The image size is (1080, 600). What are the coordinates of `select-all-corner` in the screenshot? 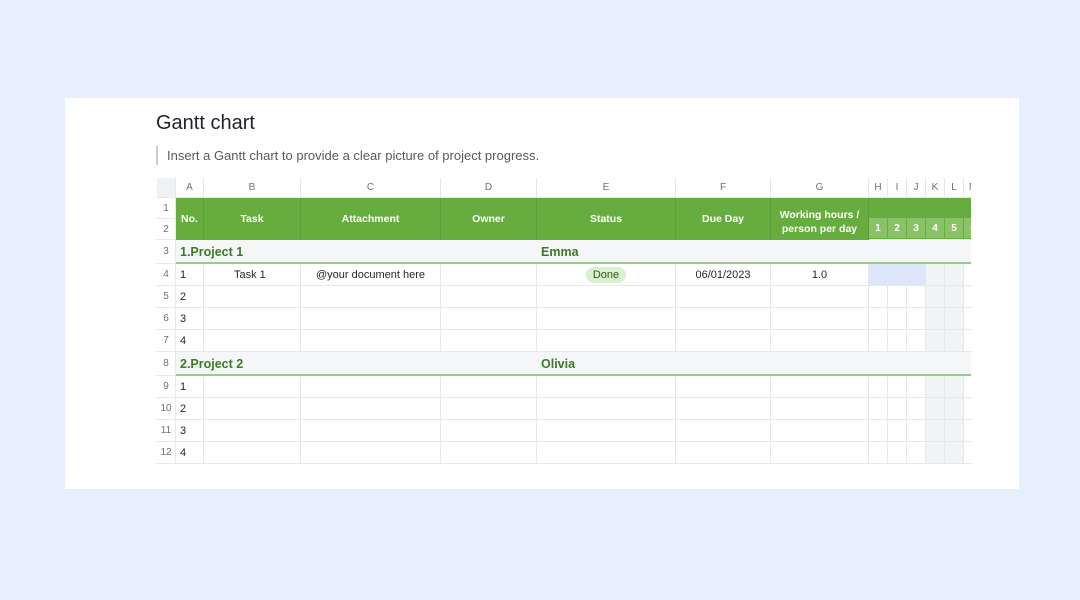 It's located at (166, 188).